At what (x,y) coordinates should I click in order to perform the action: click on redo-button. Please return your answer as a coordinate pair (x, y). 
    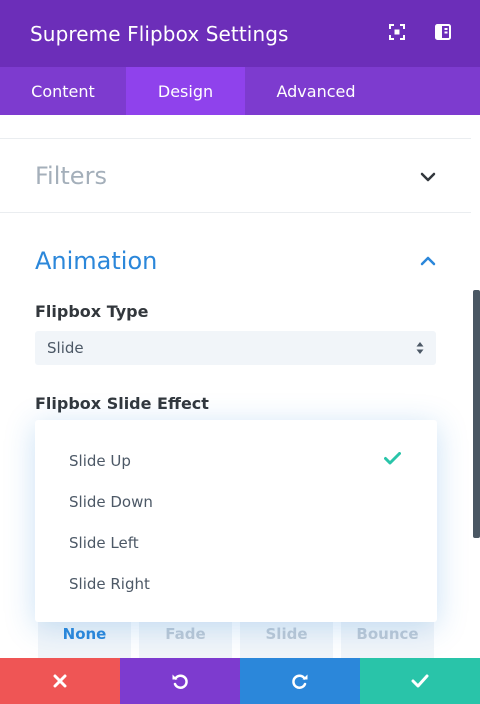
    Looking at the image, I should click on (300, 681).